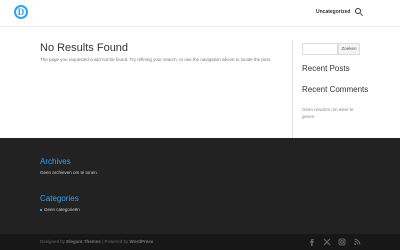 This screenshot has width=400, height=250. Describe the element at coordinates (200, 13) in the screenshot. I see `site-header: D Uncategorized` at that location.